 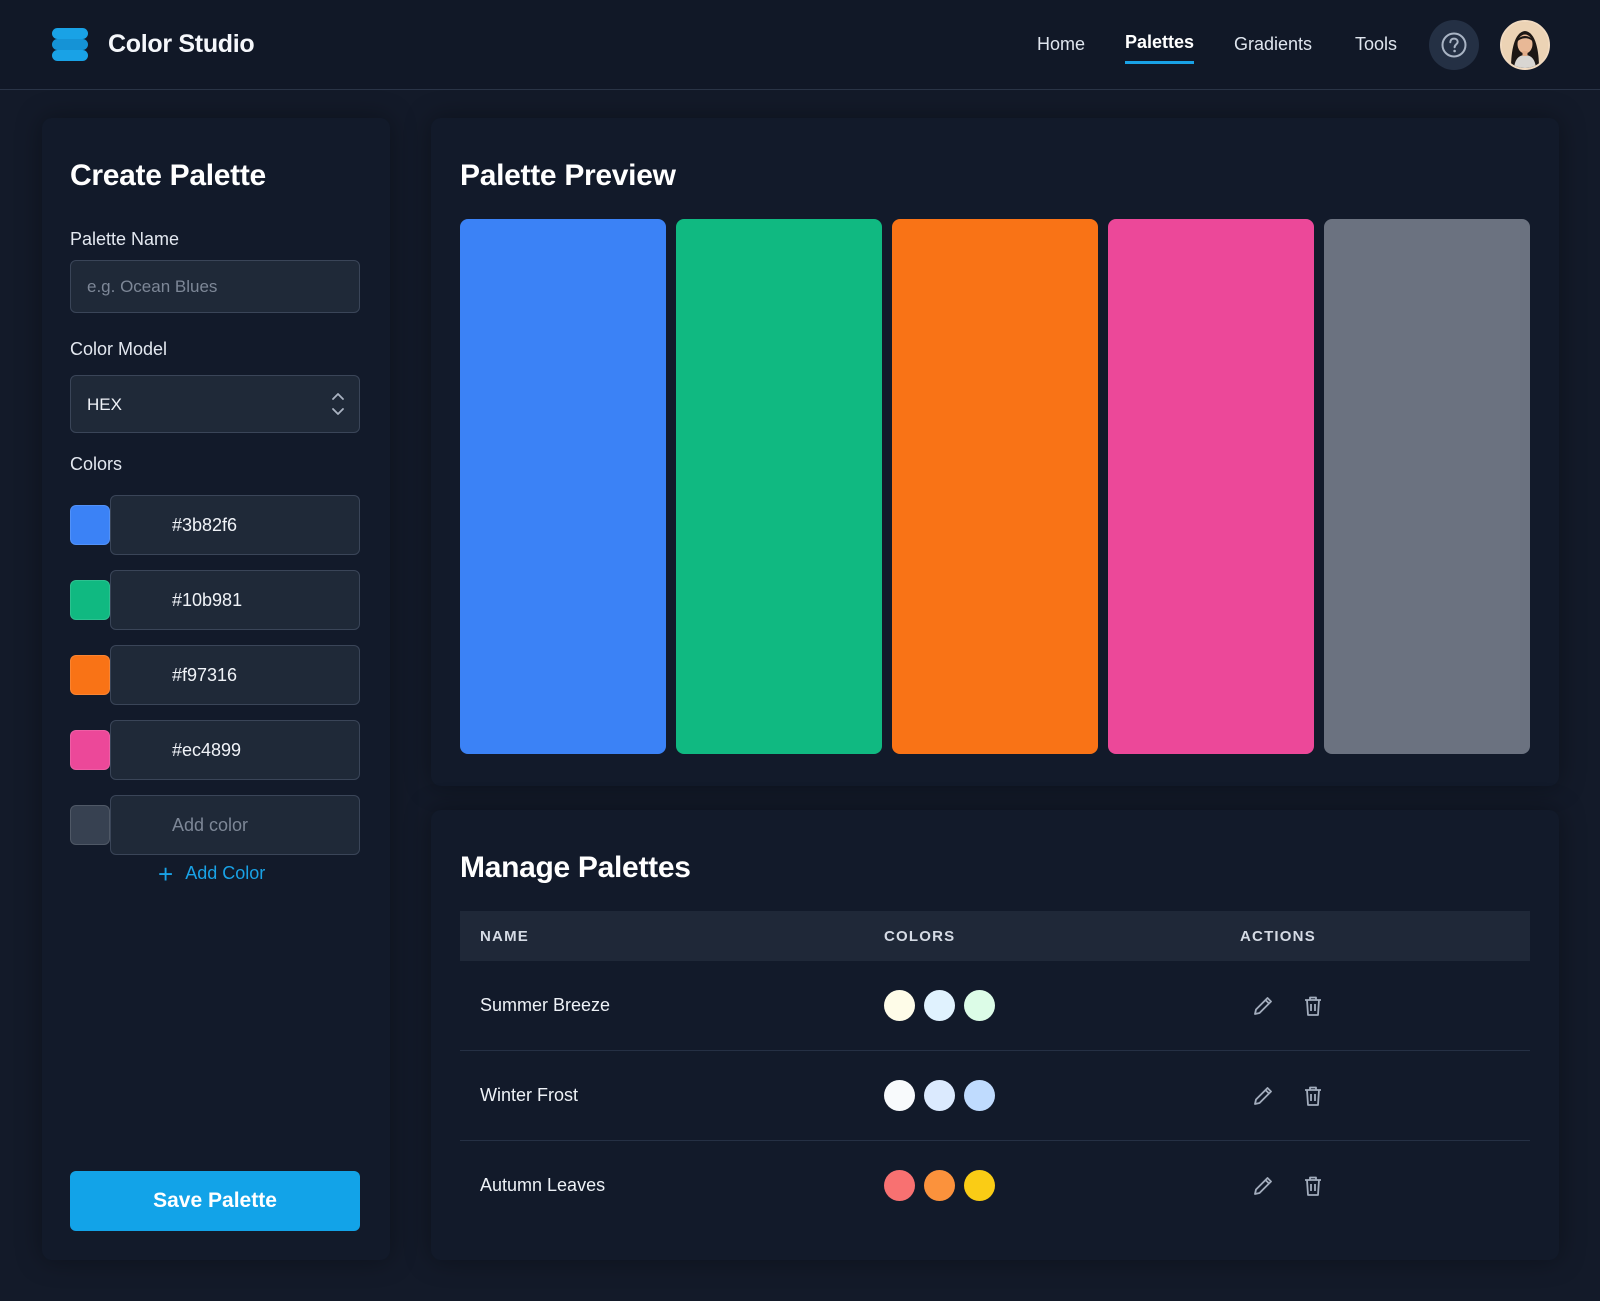 I want to click on column-header-name: NAME, so click(x=504, y=936).